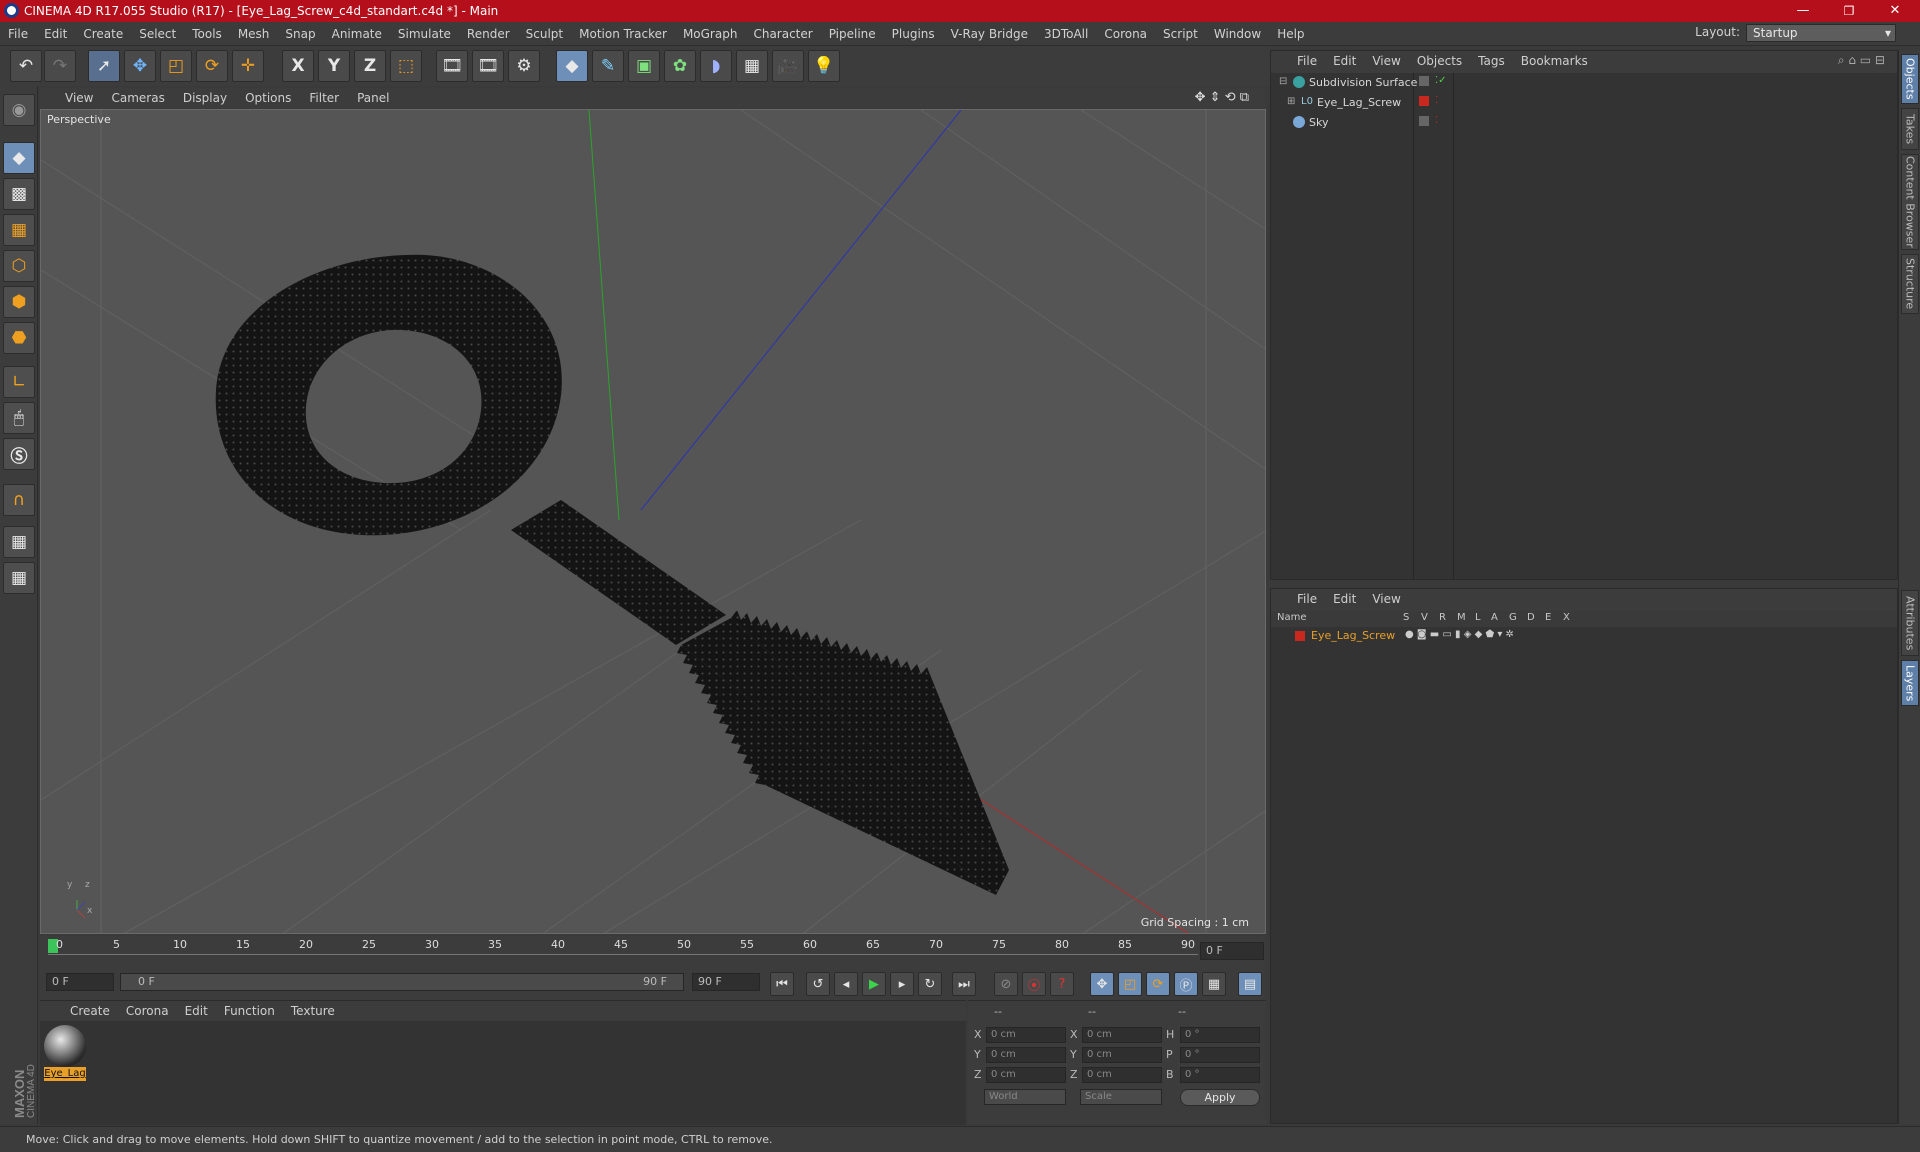  What do you see at coordinates (19, 382) in the screenshot?
I see `axis-mode-icon: ∟` at bounding box center [19, 382].